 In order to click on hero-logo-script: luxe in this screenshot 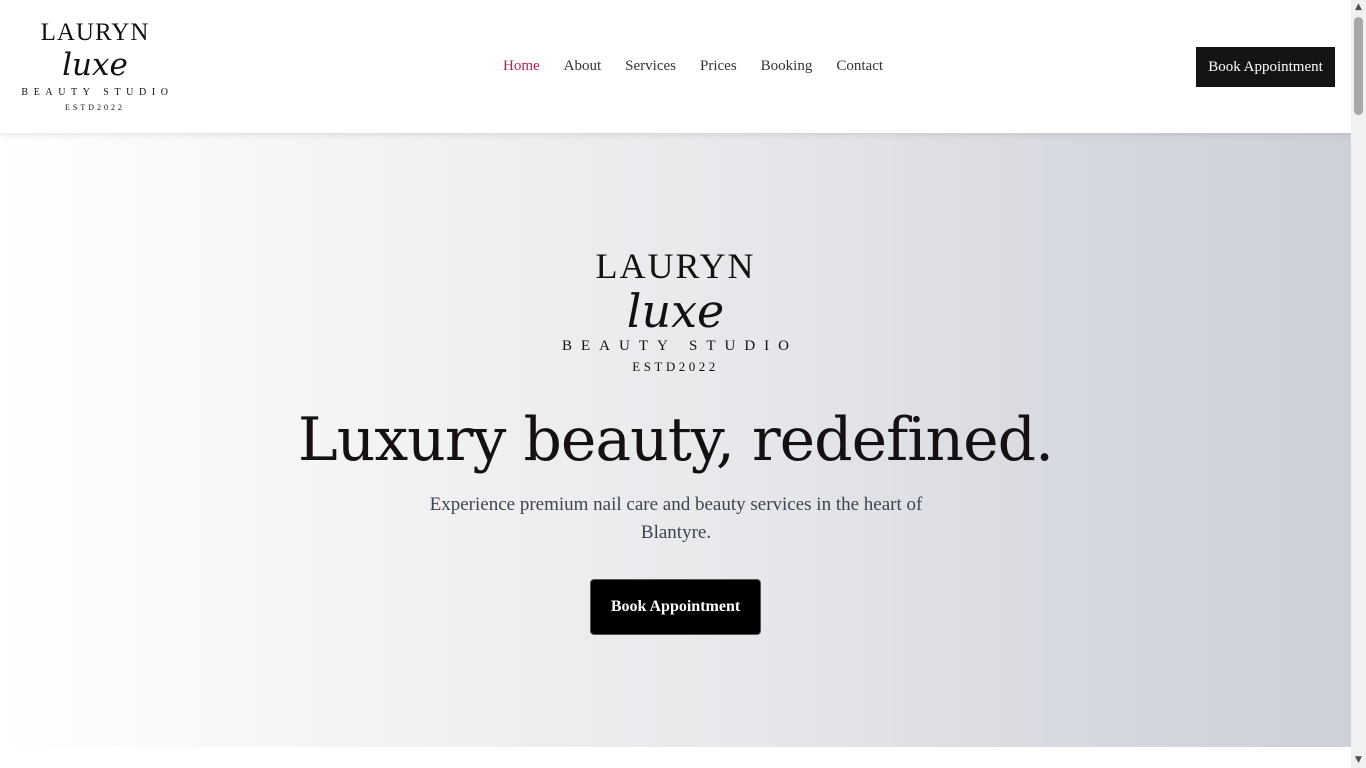, I will do `click(675, 311)`.